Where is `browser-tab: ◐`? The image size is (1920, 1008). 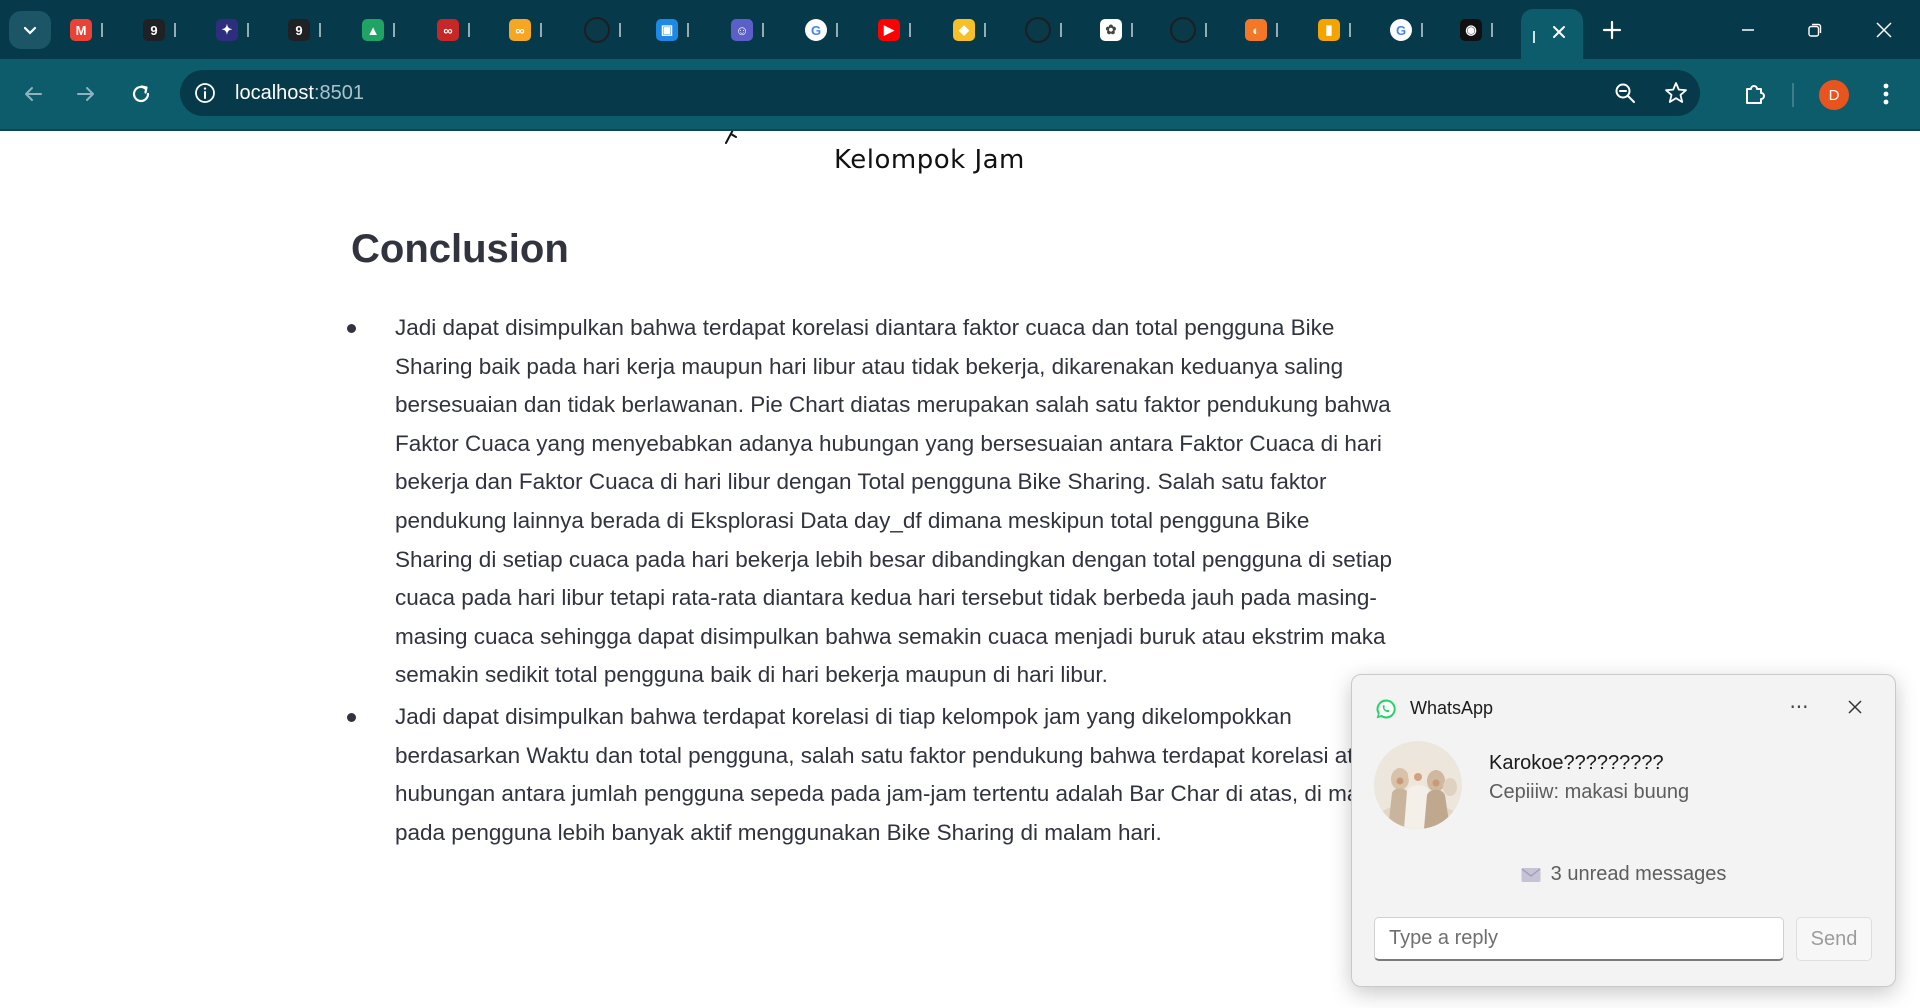
browser-tab: ◐ is located at coordinates (1261, 30).